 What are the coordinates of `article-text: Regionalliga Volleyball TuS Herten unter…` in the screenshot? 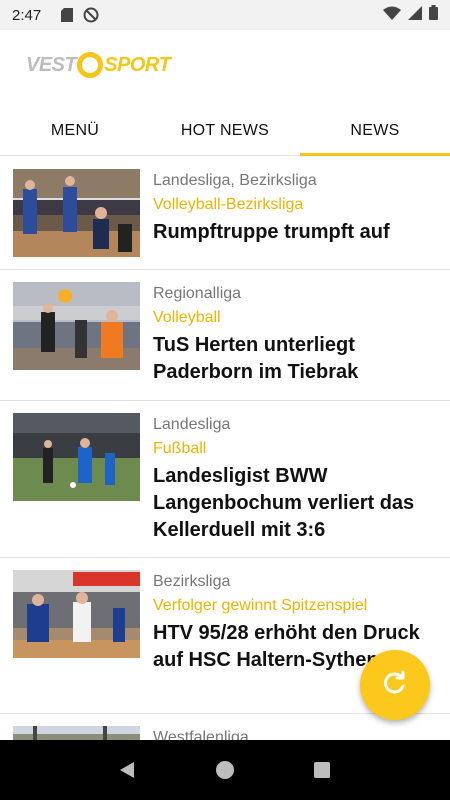 It's located at (296, 334).